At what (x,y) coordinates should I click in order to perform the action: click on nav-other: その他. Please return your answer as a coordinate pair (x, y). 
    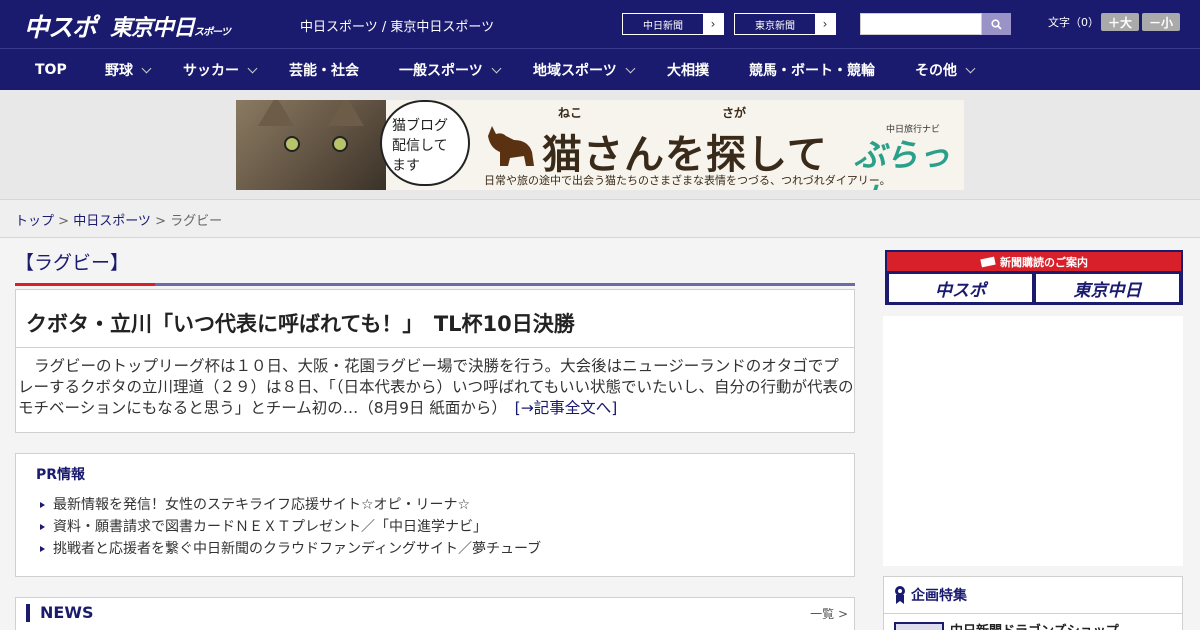
    Looking at the image, I should click on (945, 70).